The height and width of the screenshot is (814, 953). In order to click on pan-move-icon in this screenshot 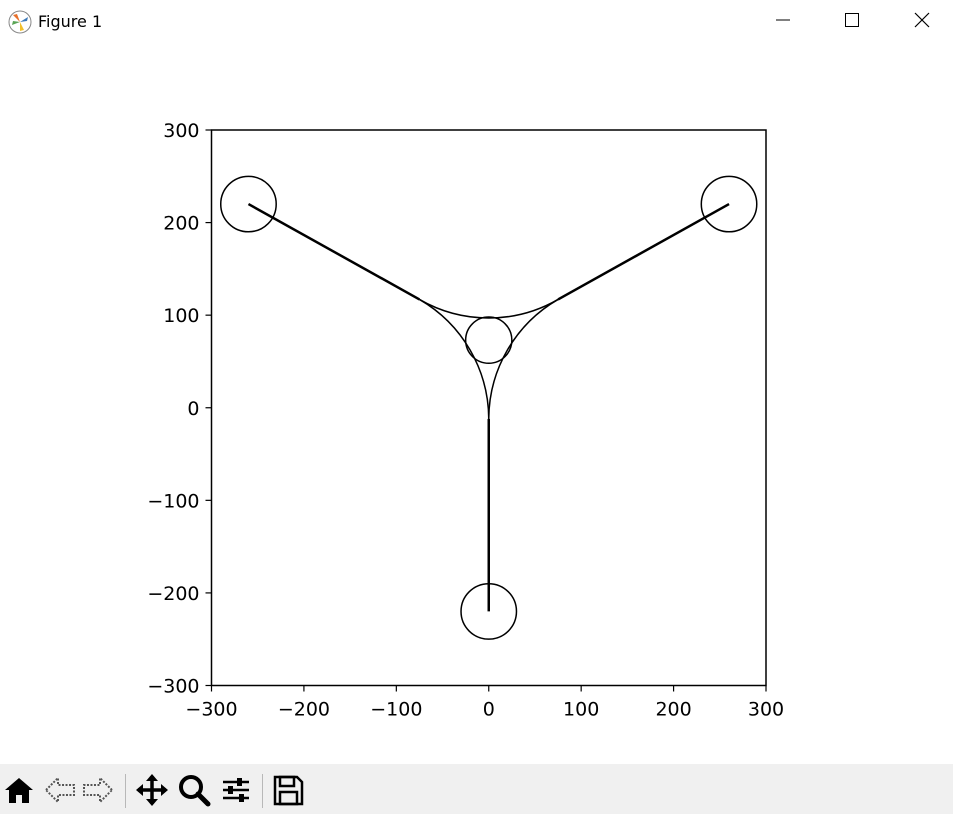, I will do `click(152, 792)`.